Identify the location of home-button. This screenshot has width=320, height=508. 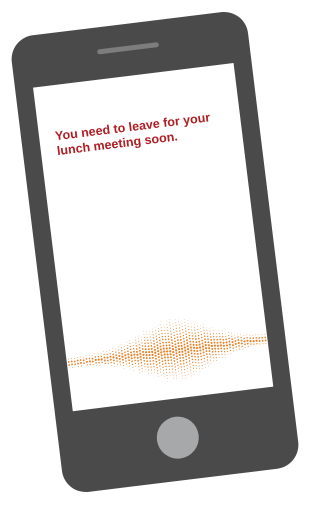
(178, 438).